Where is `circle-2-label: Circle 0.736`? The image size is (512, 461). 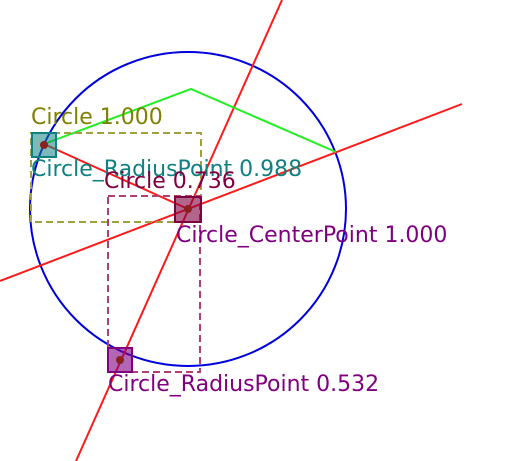 circle-2-label: Circle 0.736 is located at coordinates (170, 181).